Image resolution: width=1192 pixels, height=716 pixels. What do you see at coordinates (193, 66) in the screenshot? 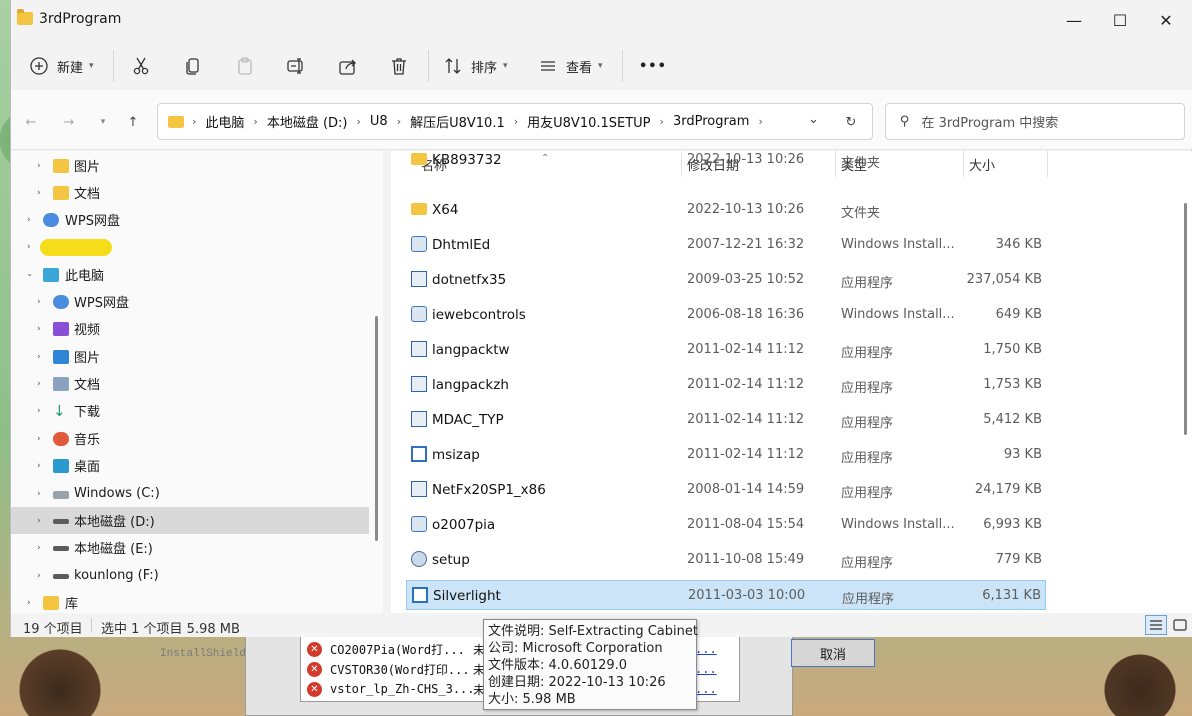
I see `copy-button` at bounding box center [193, 66].